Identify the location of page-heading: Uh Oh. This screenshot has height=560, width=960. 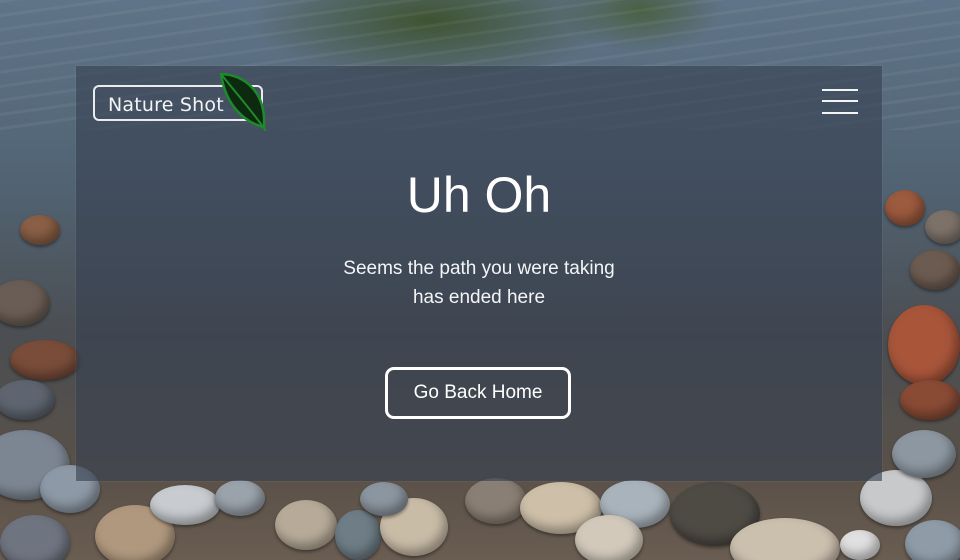
(479, 195).